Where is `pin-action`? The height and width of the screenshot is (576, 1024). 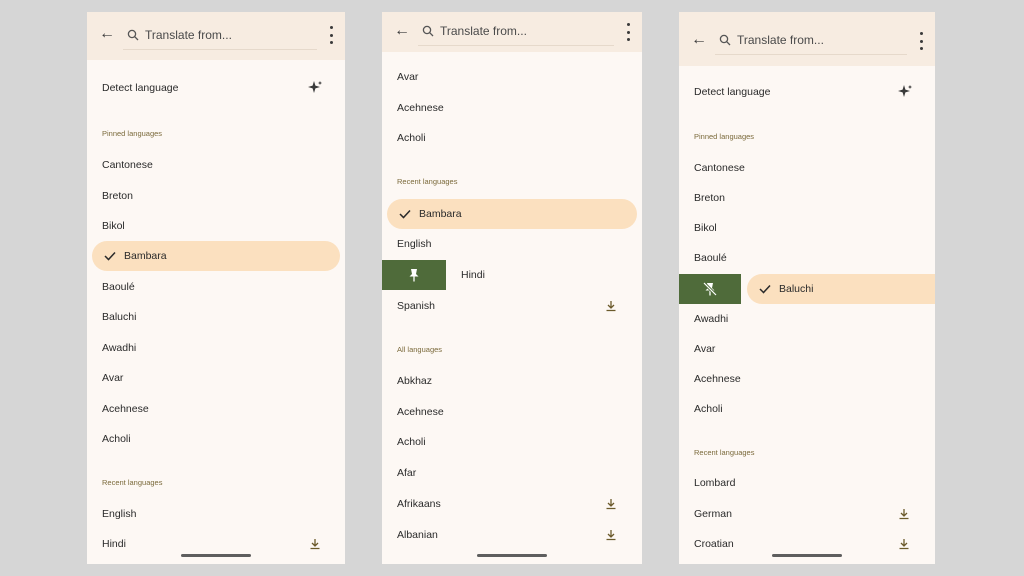
pin-action is located at coordinates (414, 275).